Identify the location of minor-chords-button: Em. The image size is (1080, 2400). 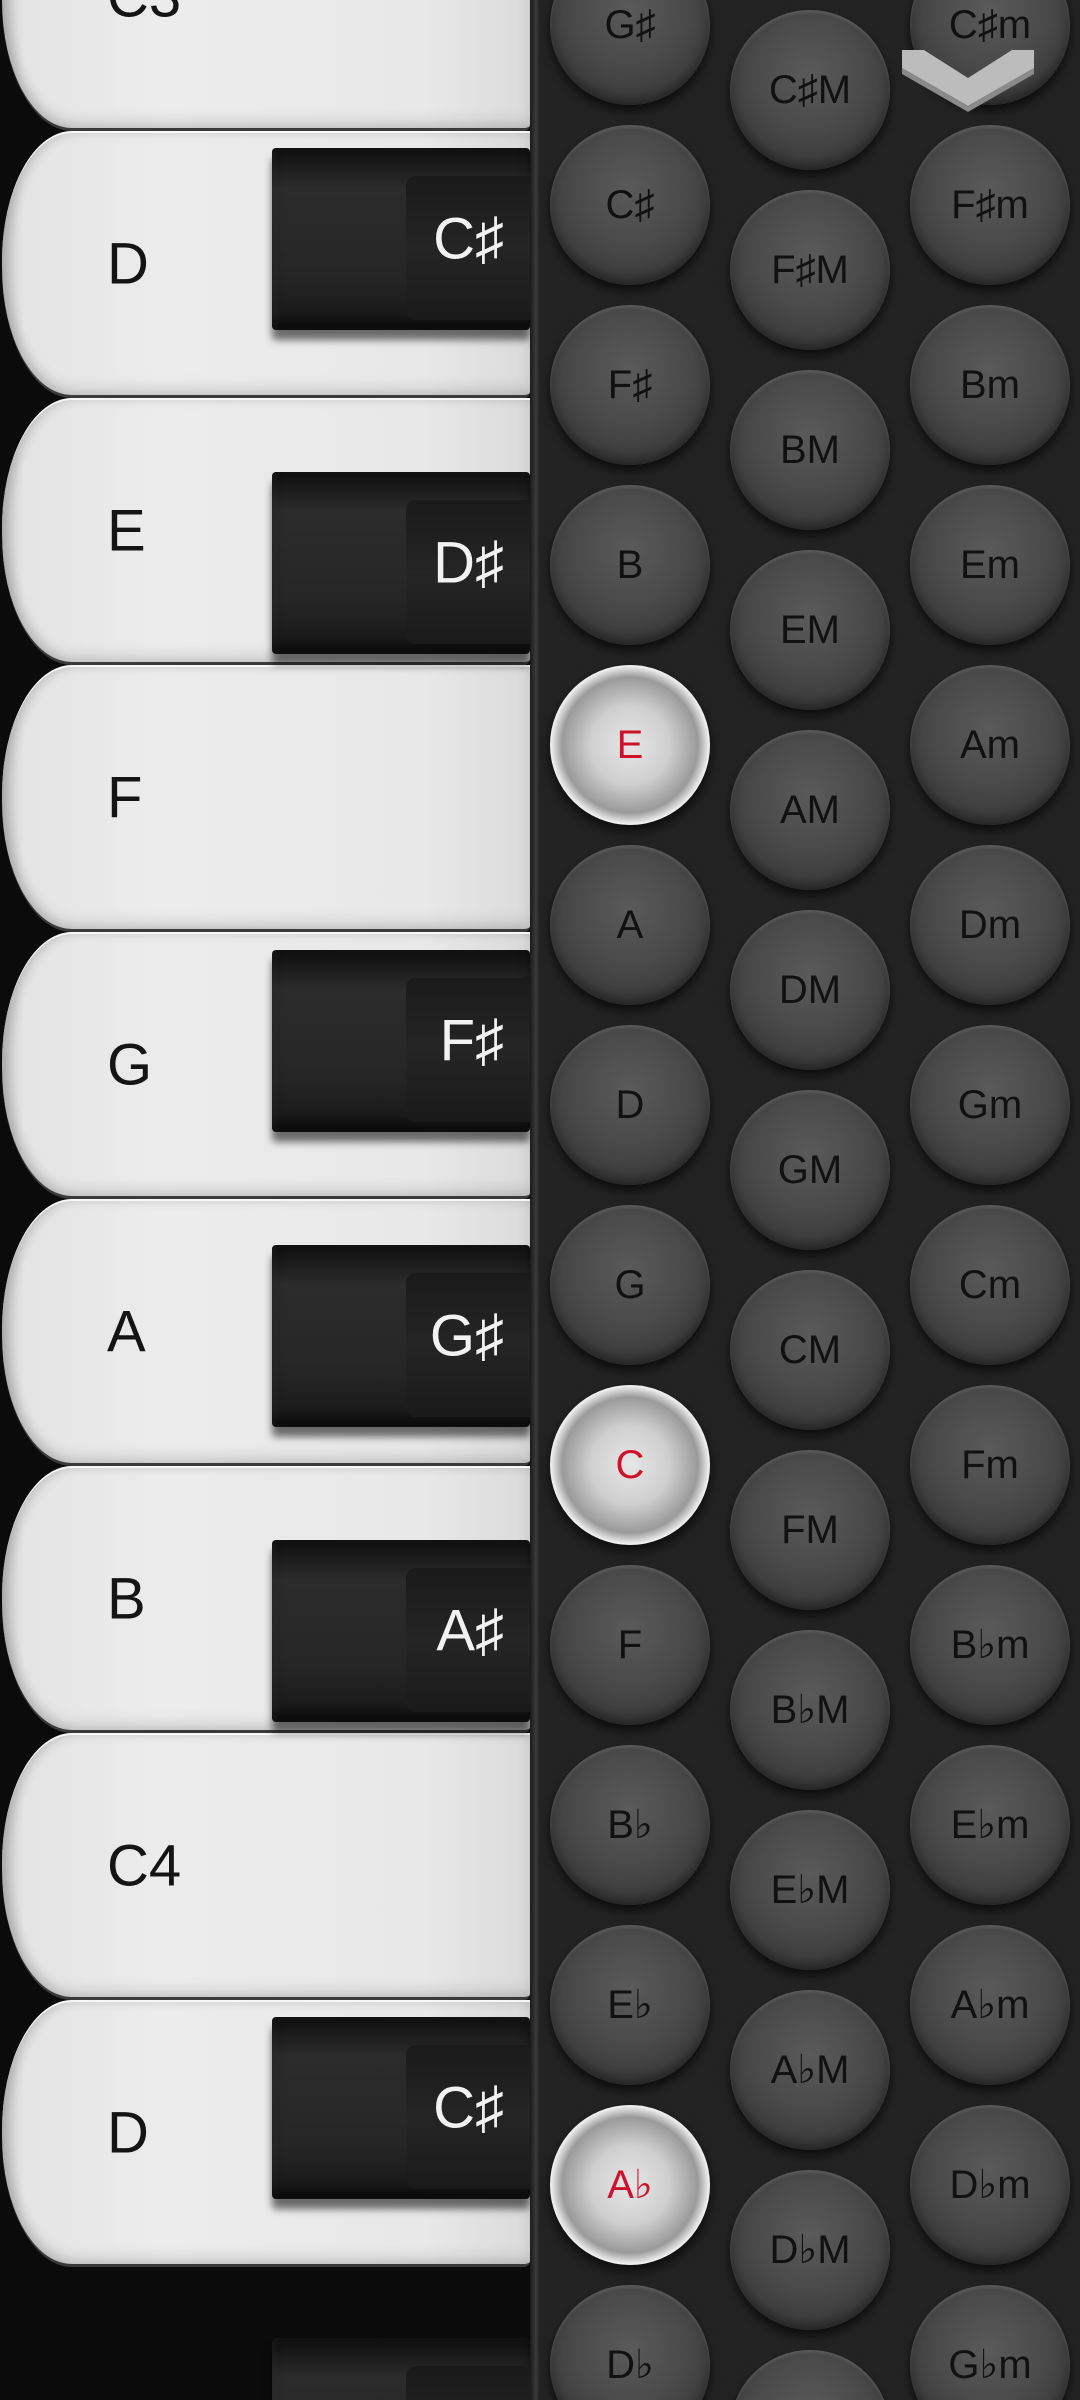
(990, 565).